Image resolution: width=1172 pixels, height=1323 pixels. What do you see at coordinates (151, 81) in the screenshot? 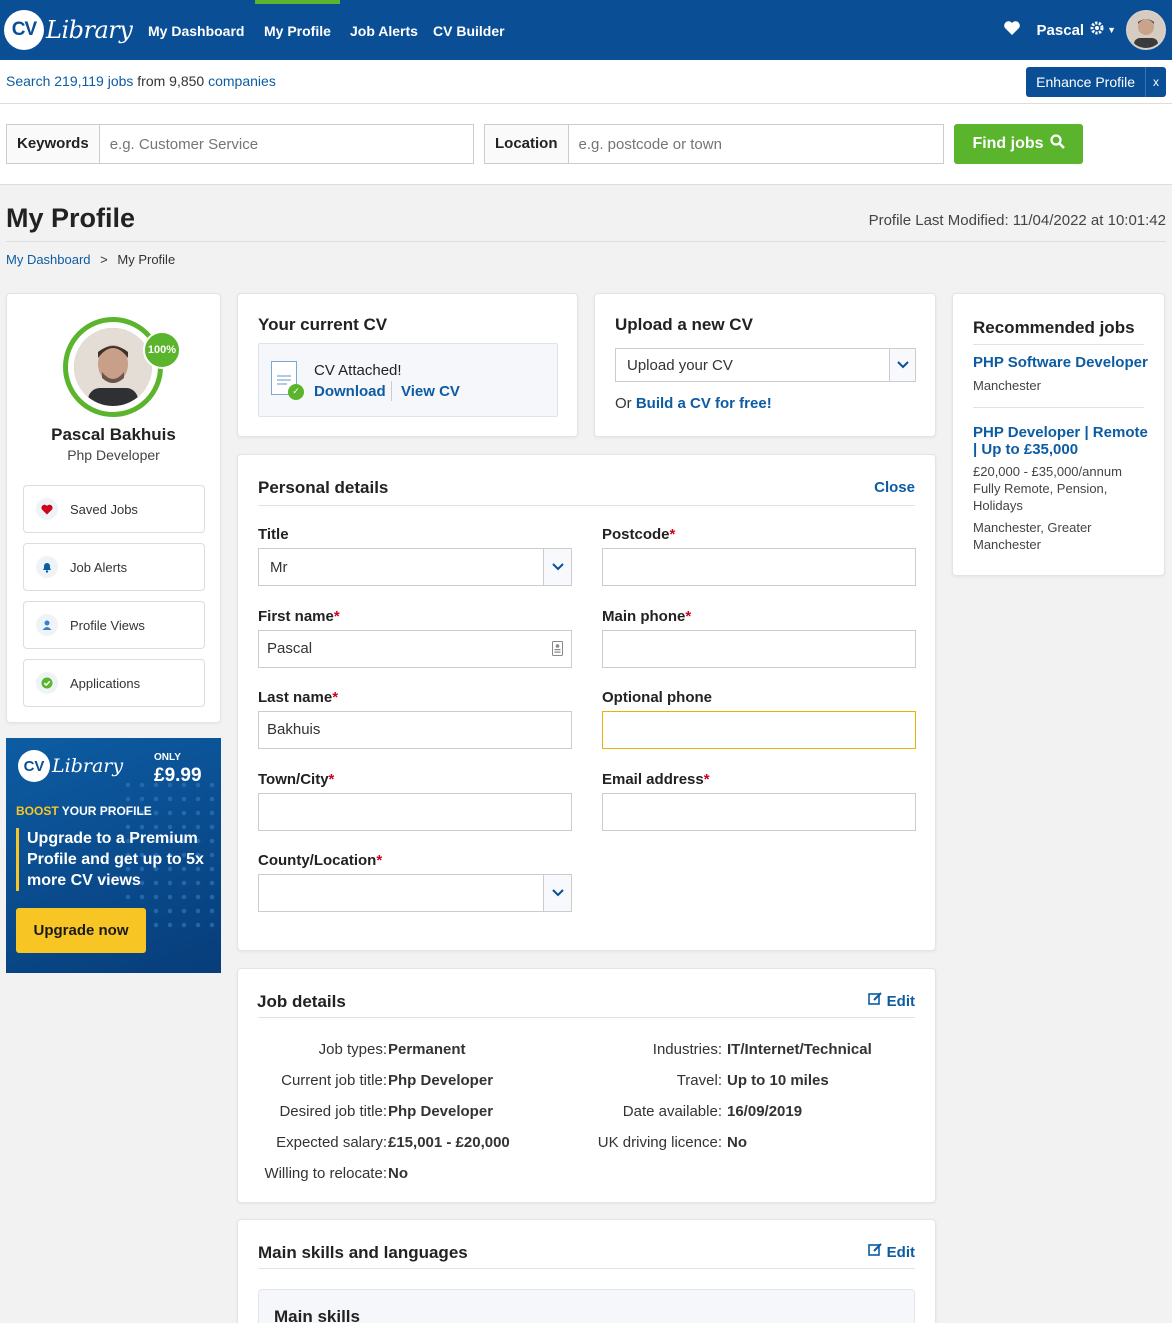
I see `from-text: from` at bounding box center [151, 81].